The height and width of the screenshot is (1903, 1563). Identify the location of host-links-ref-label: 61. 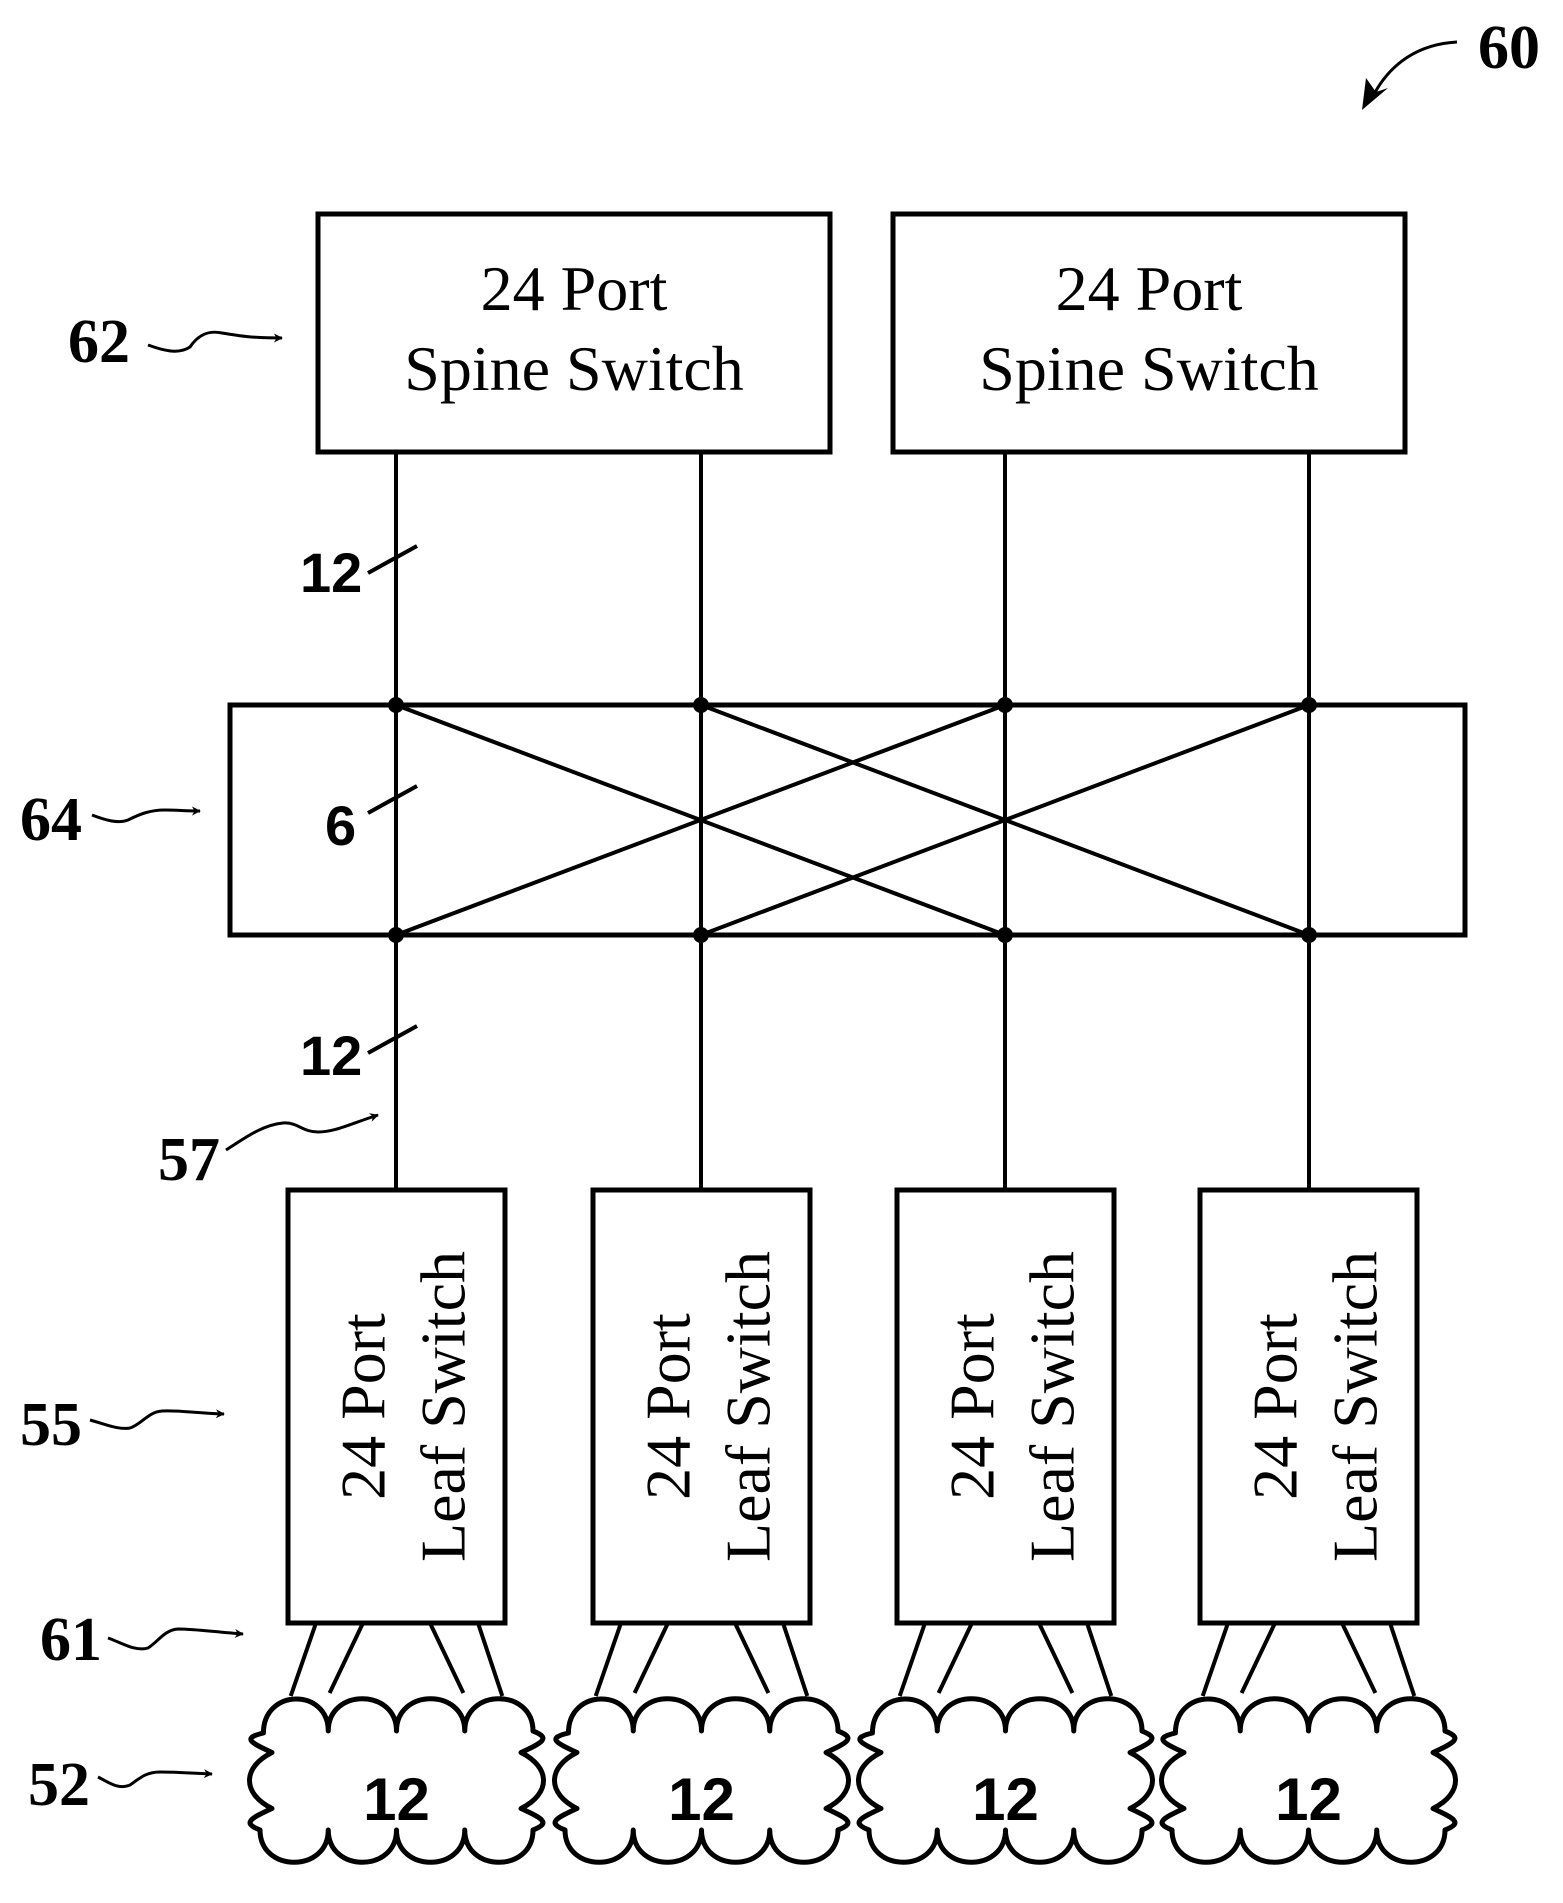
(71, 1640).